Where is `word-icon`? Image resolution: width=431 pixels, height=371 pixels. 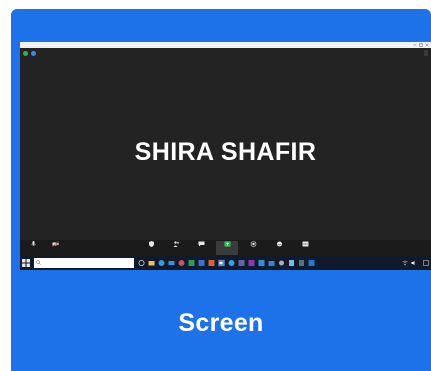
word-icon is located at coordinates (201, 263).